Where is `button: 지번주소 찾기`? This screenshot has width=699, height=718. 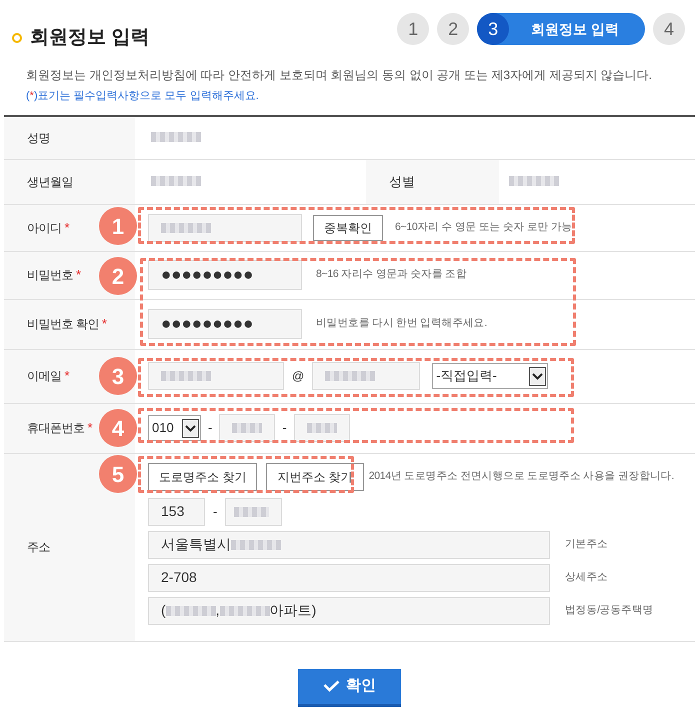 button: 지번주소 찾기 is located at coordinates (315, 476).